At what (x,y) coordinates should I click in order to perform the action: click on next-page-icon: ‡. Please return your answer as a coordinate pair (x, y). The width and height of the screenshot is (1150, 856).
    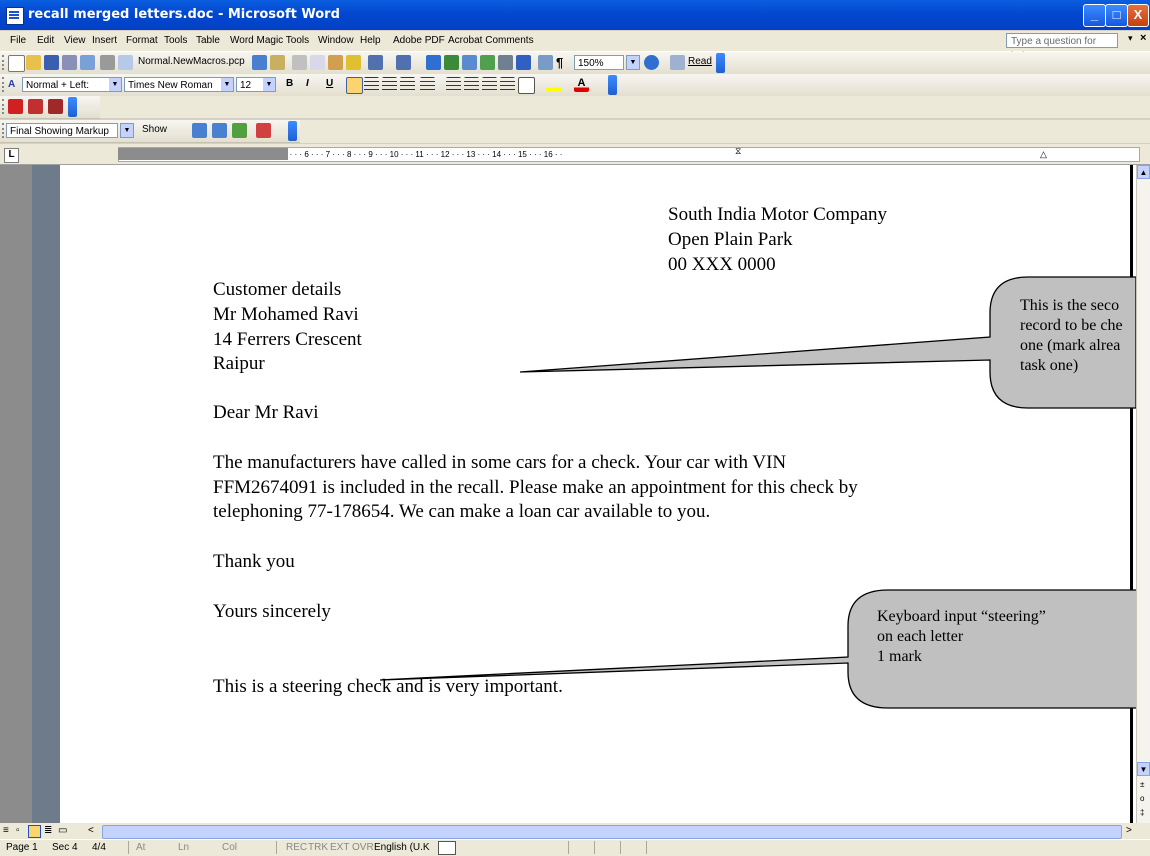
    Looking at the image, I should click on (1142, 812).